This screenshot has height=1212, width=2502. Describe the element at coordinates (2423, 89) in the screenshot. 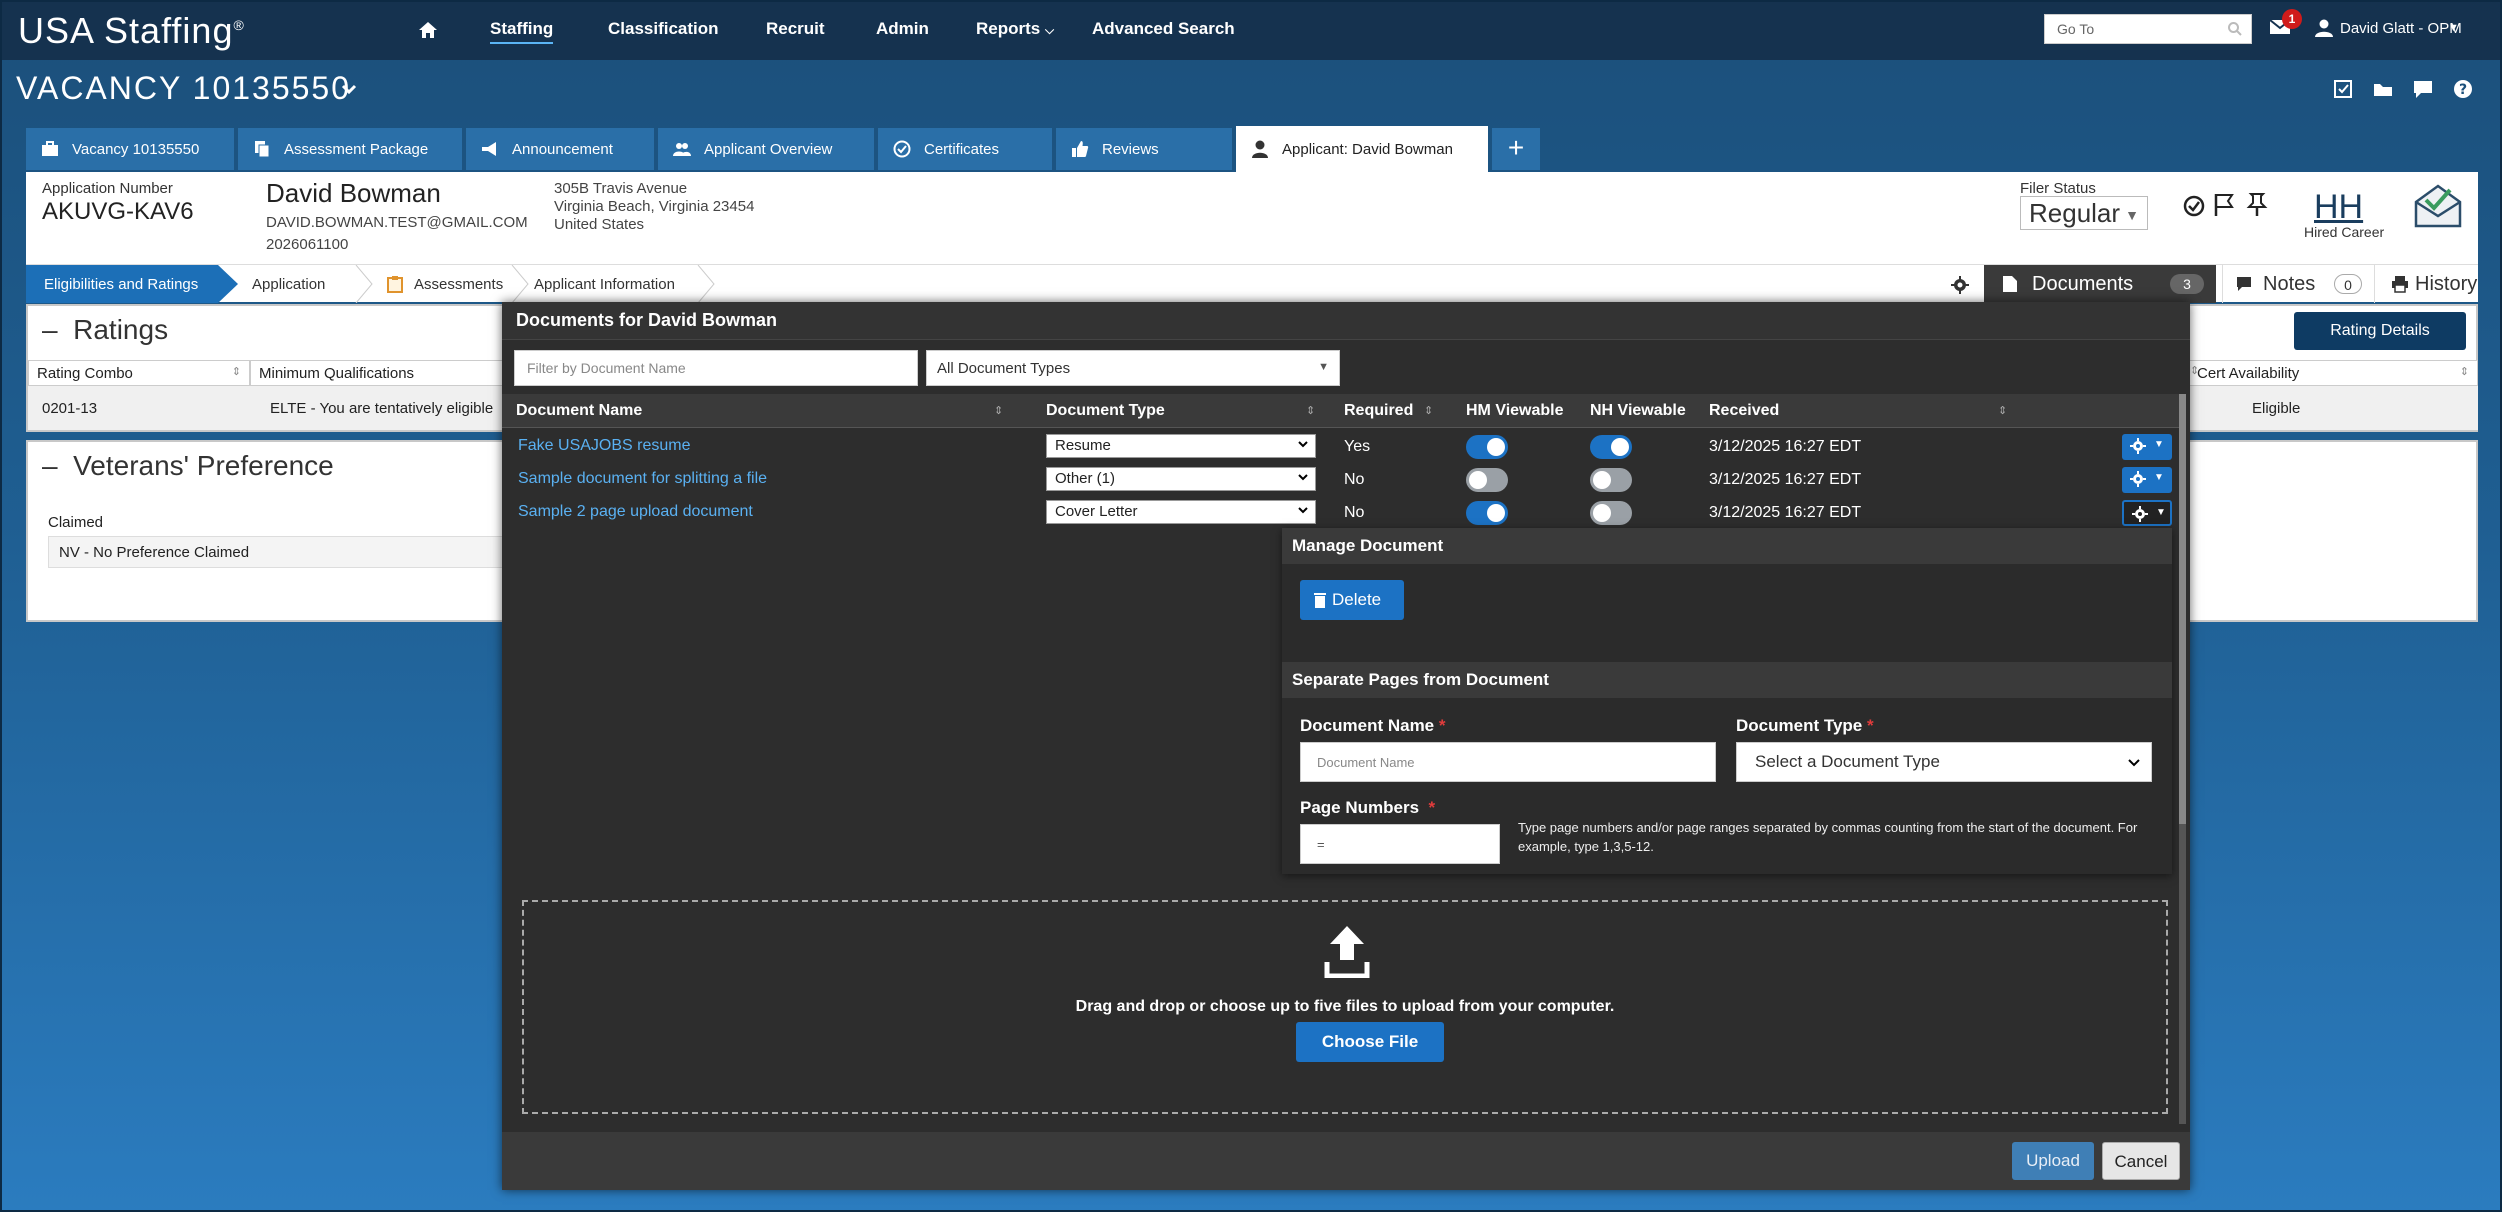

I see `comment-icon` at that location.